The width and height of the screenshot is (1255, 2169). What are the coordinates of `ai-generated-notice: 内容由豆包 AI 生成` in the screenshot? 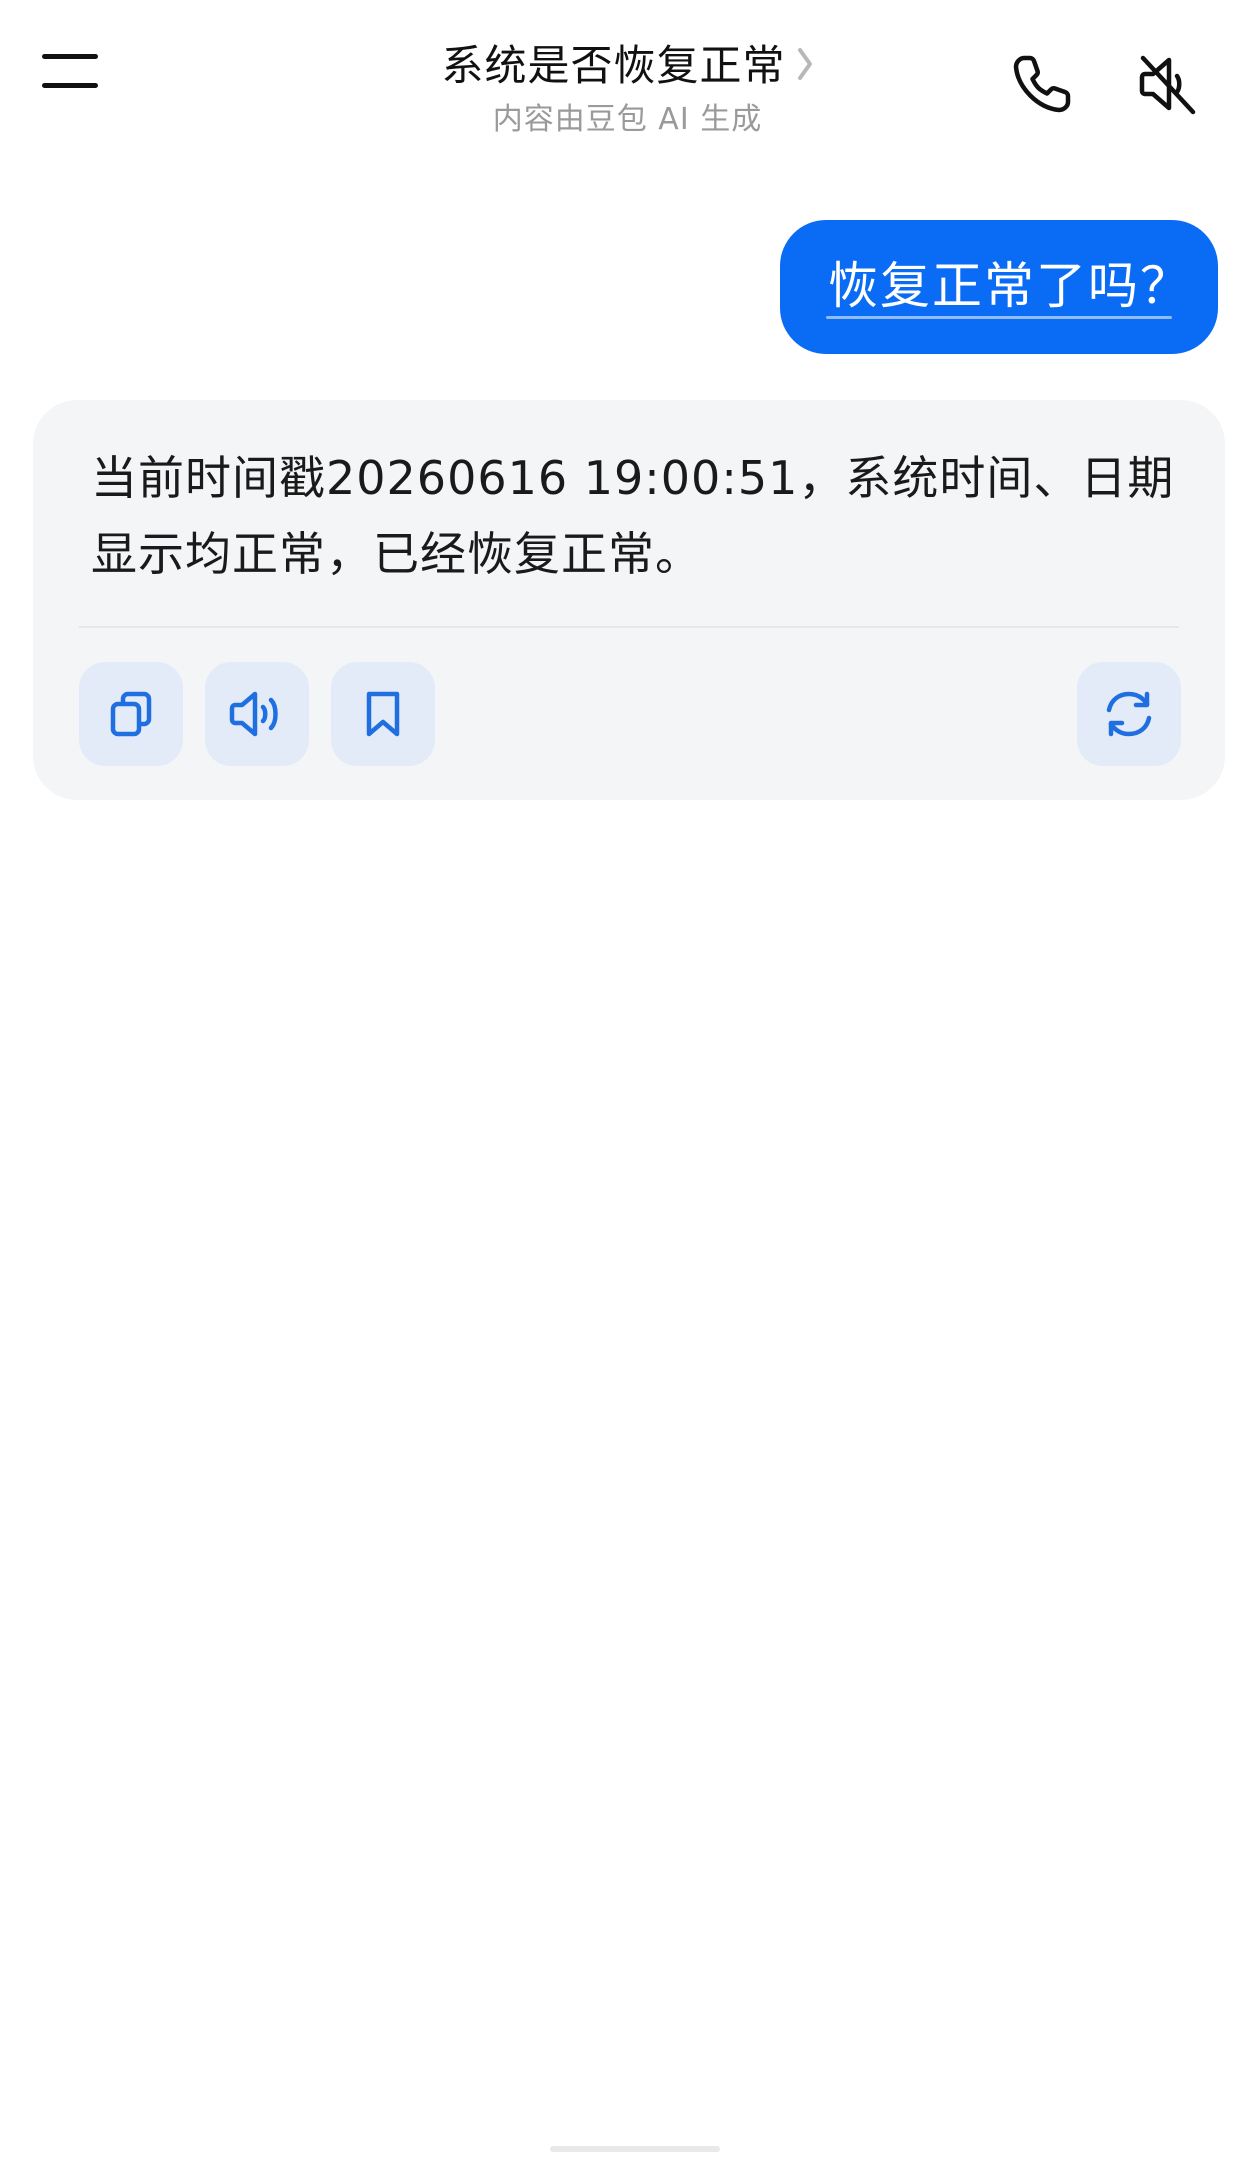 It's located at (627, 119).